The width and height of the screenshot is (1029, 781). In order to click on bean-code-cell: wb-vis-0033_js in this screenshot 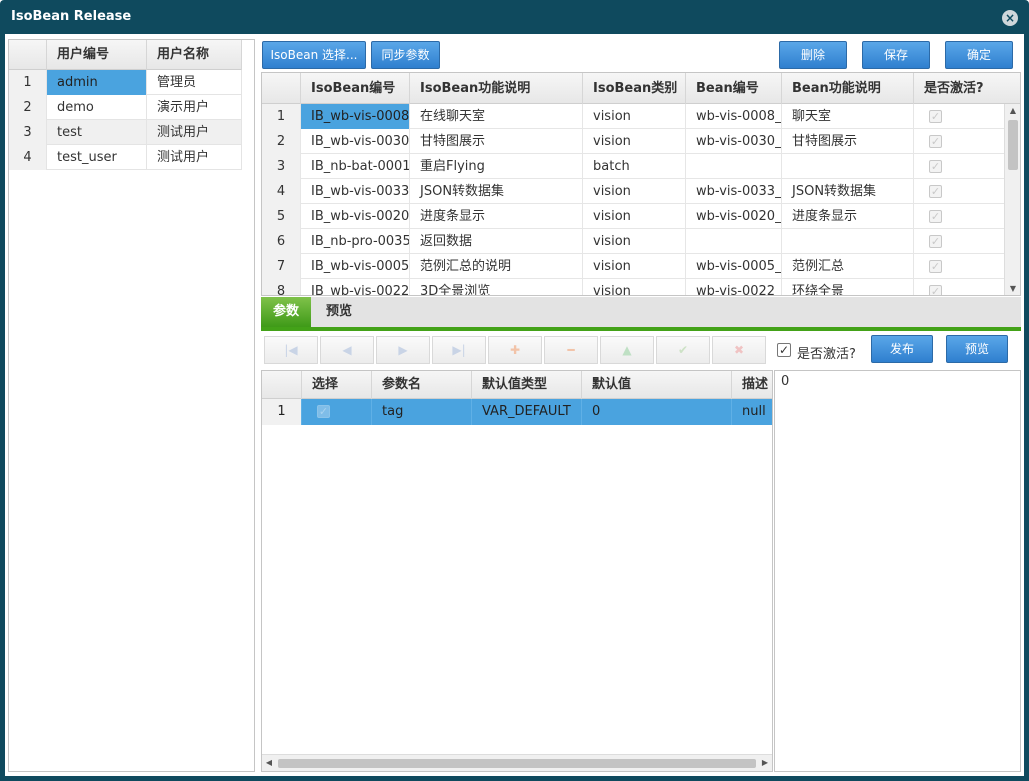, I will do `click(734, 191)`.